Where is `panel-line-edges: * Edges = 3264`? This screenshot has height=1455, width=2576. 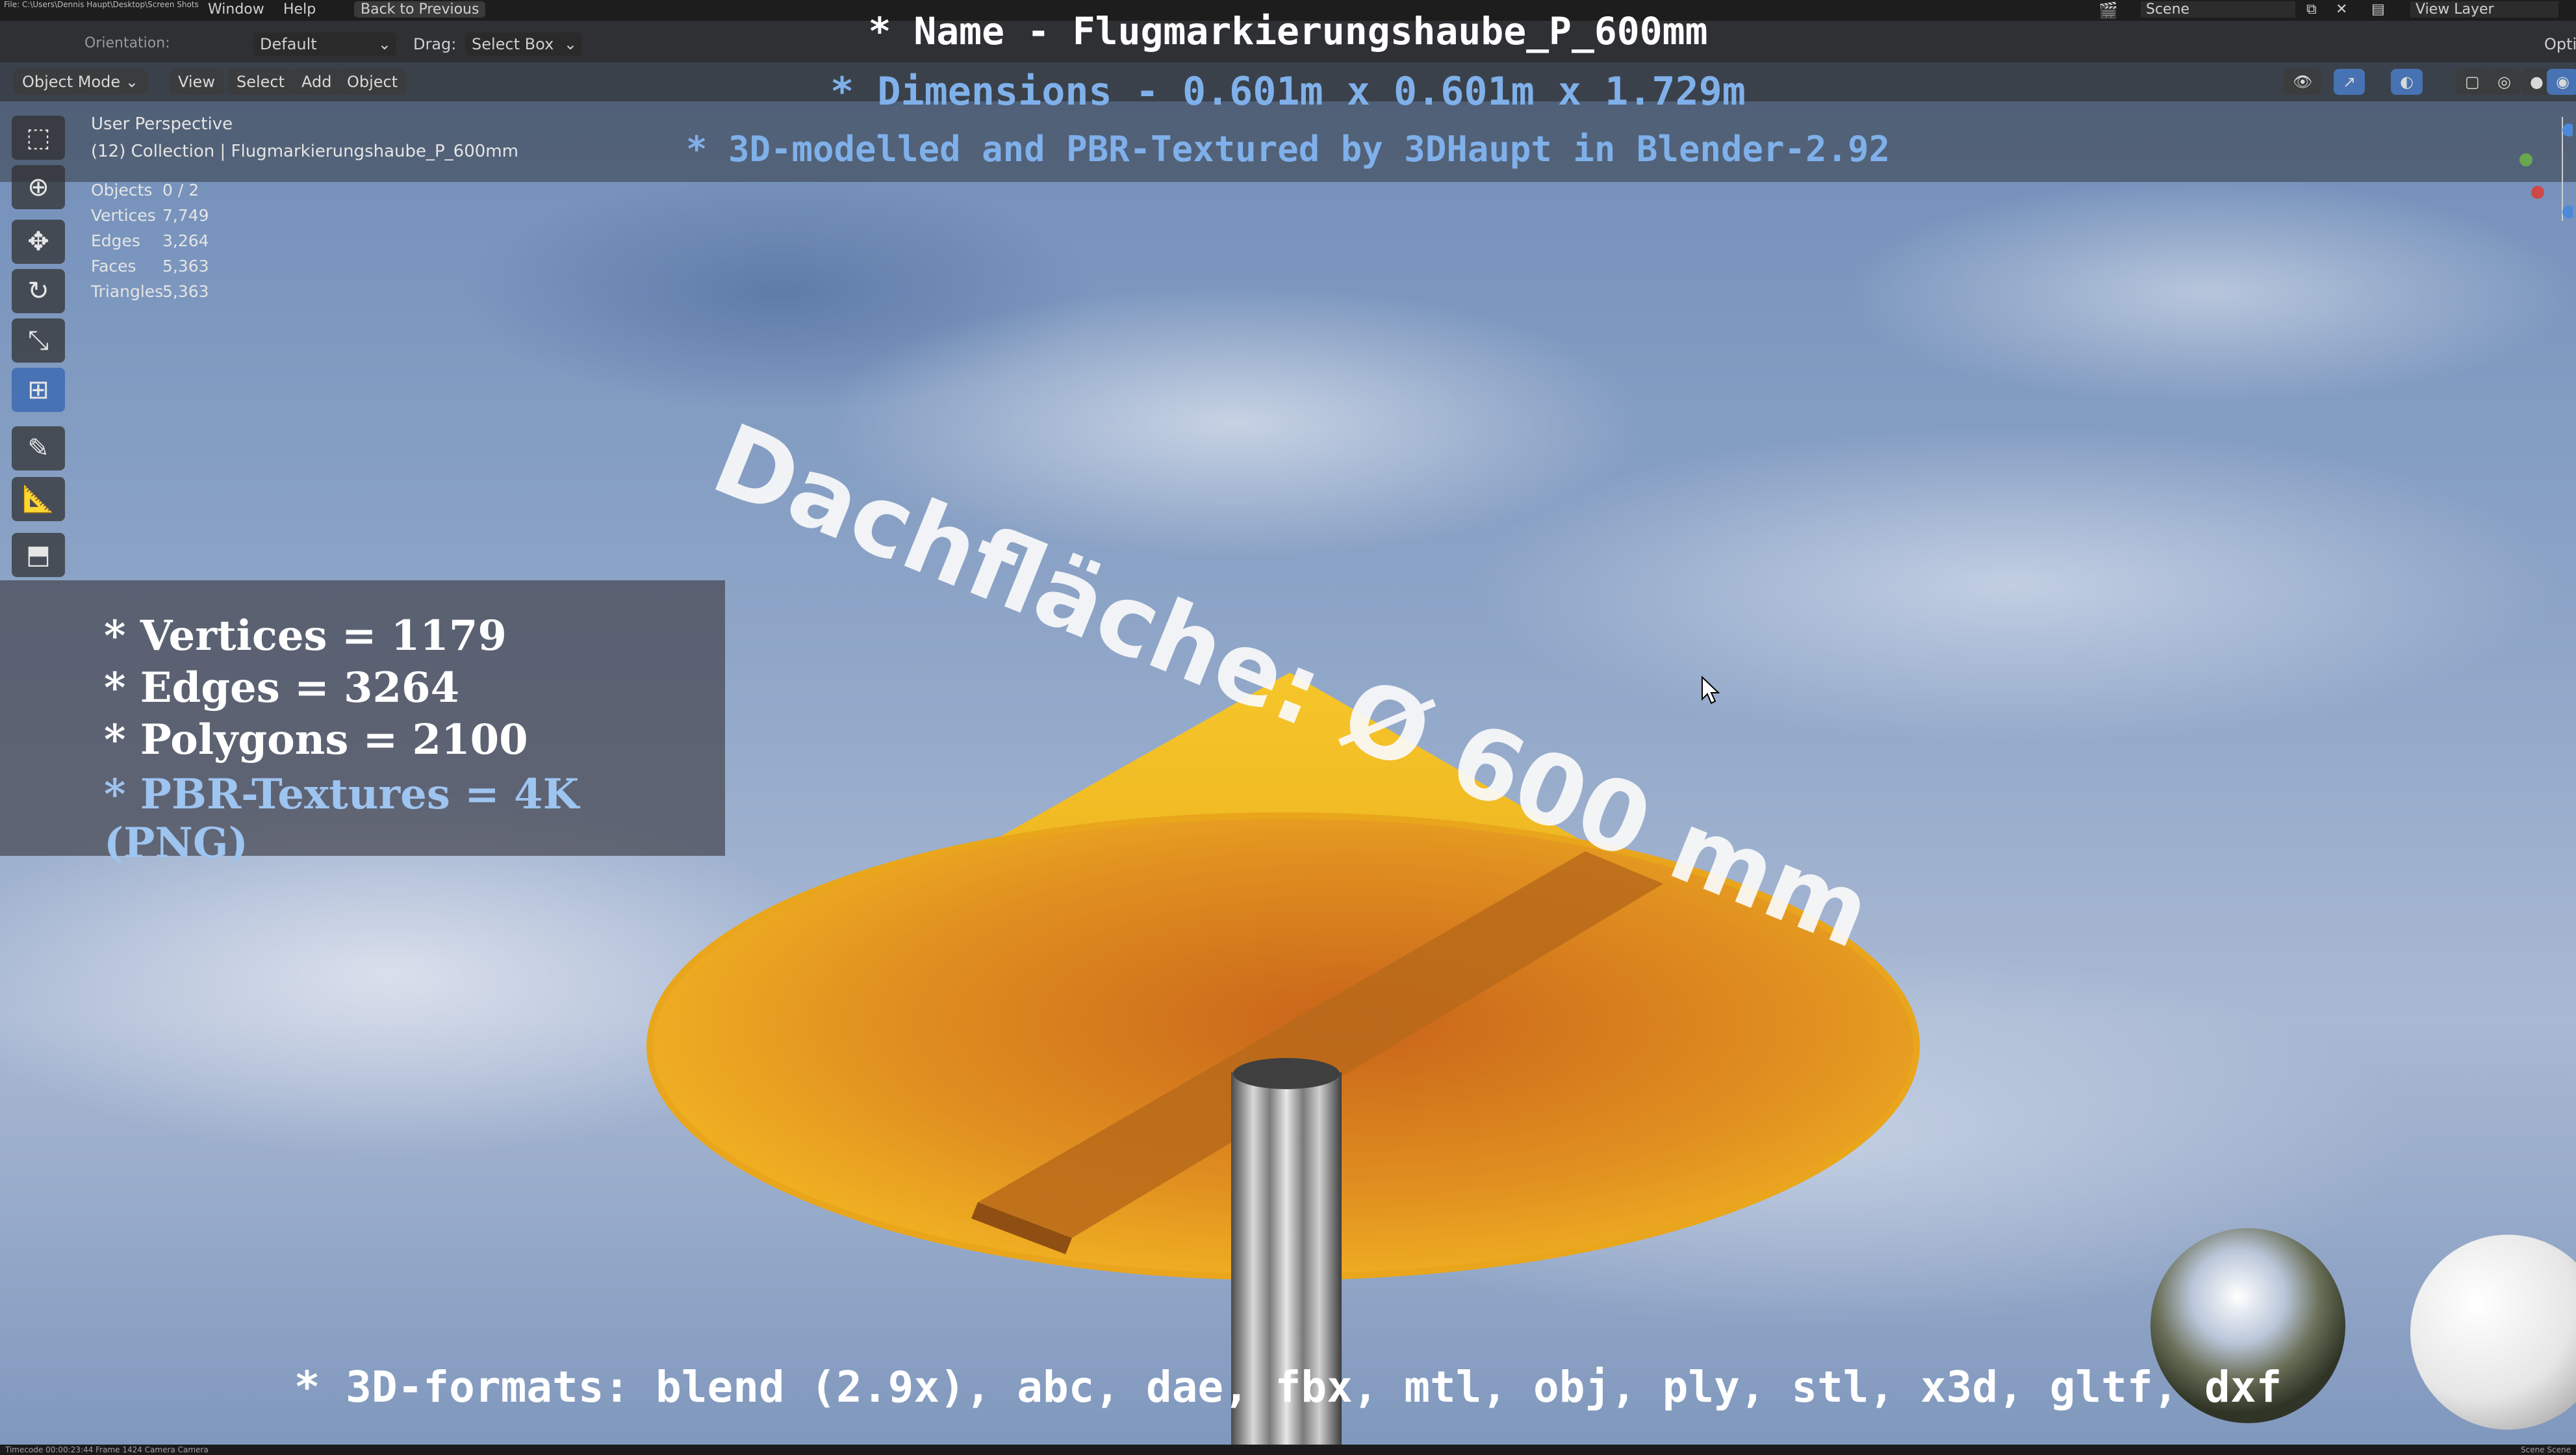 panel-line-edges: * Edges = 3264 is located at coordinates (282, 688).